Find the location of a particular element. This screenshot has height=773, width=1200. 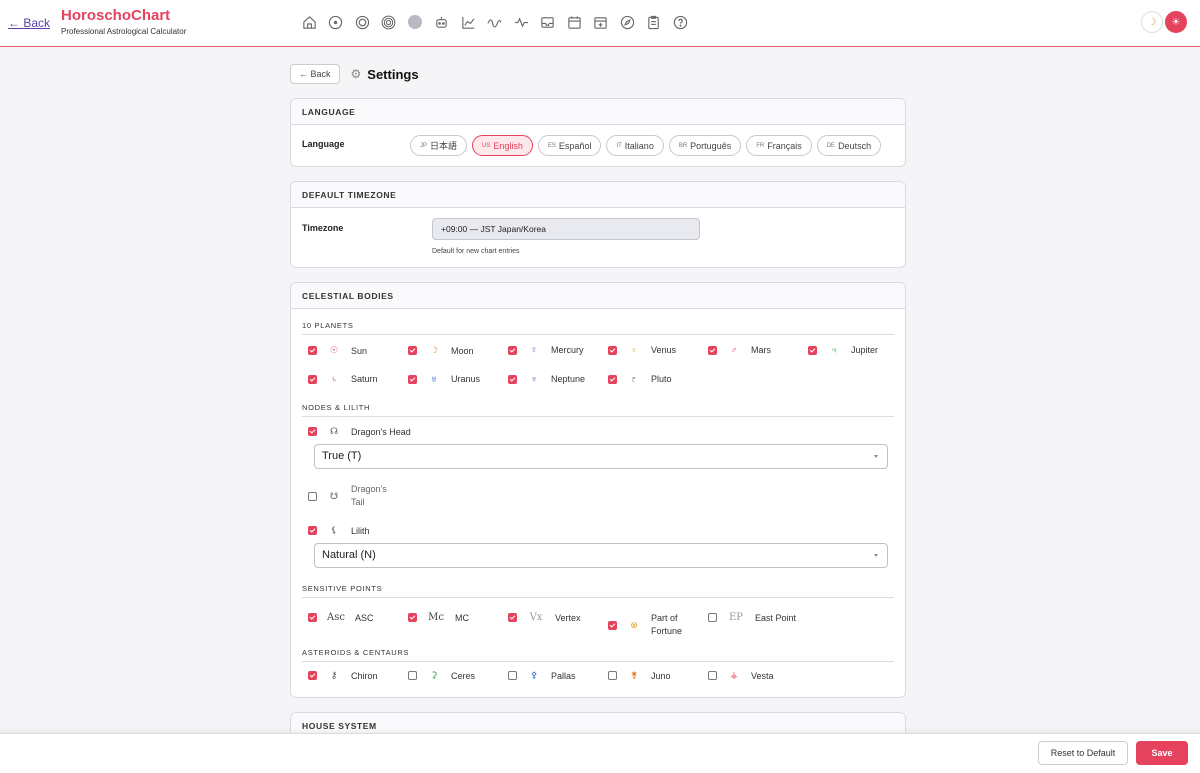

planet-option-mars: ♂ Mars is located at coordinates (739, 350).